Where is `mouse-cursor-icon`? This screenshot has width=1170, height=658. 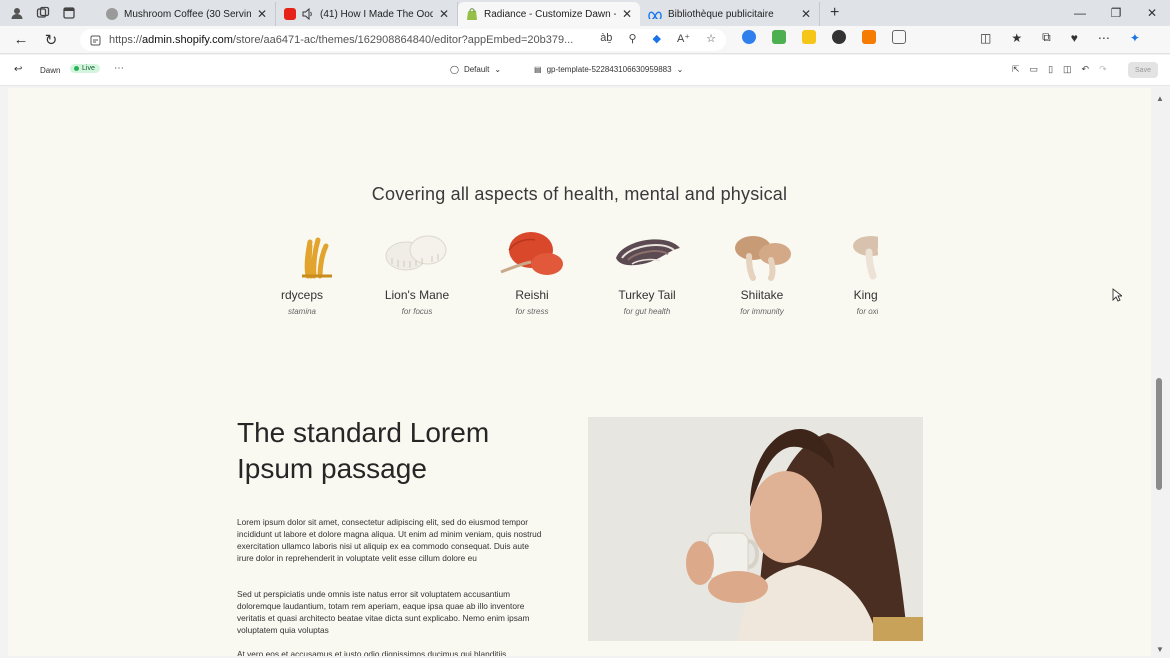
mouse-cursor-icon is located at coordinates (1118, 297).